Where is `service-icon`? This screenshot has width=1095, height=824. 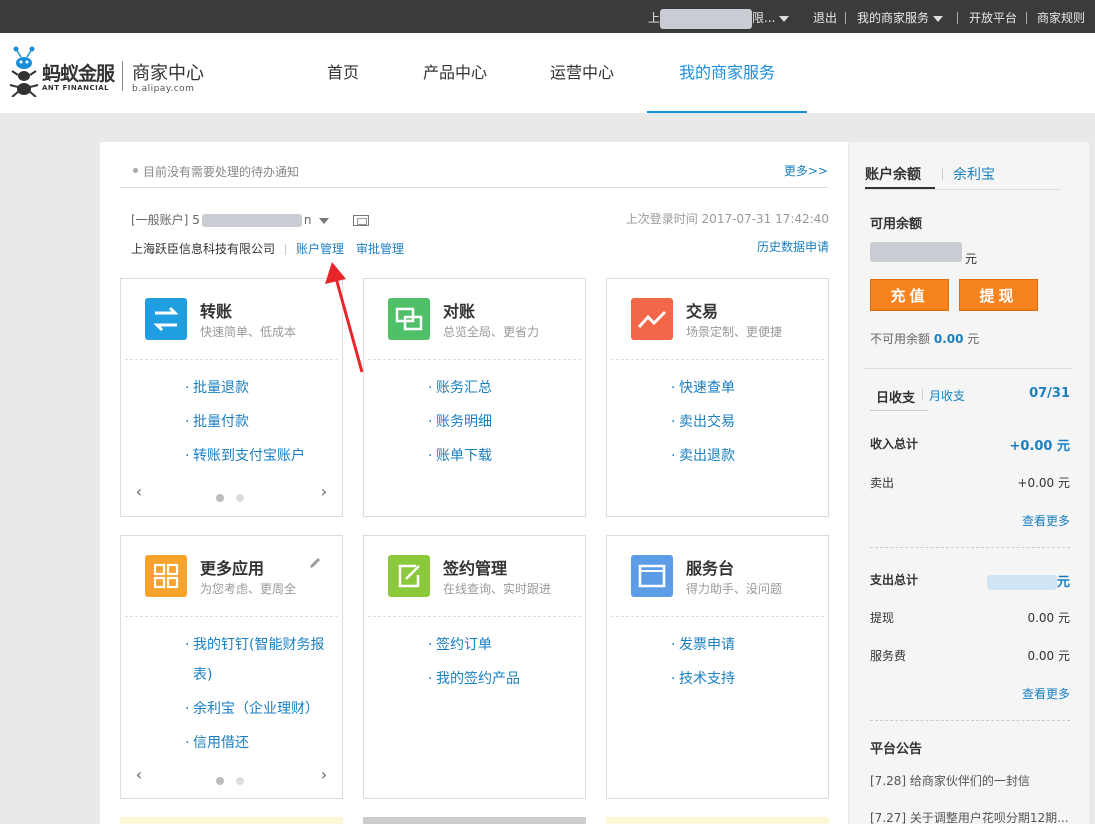 service-icon is located at coordinates (652, 576).